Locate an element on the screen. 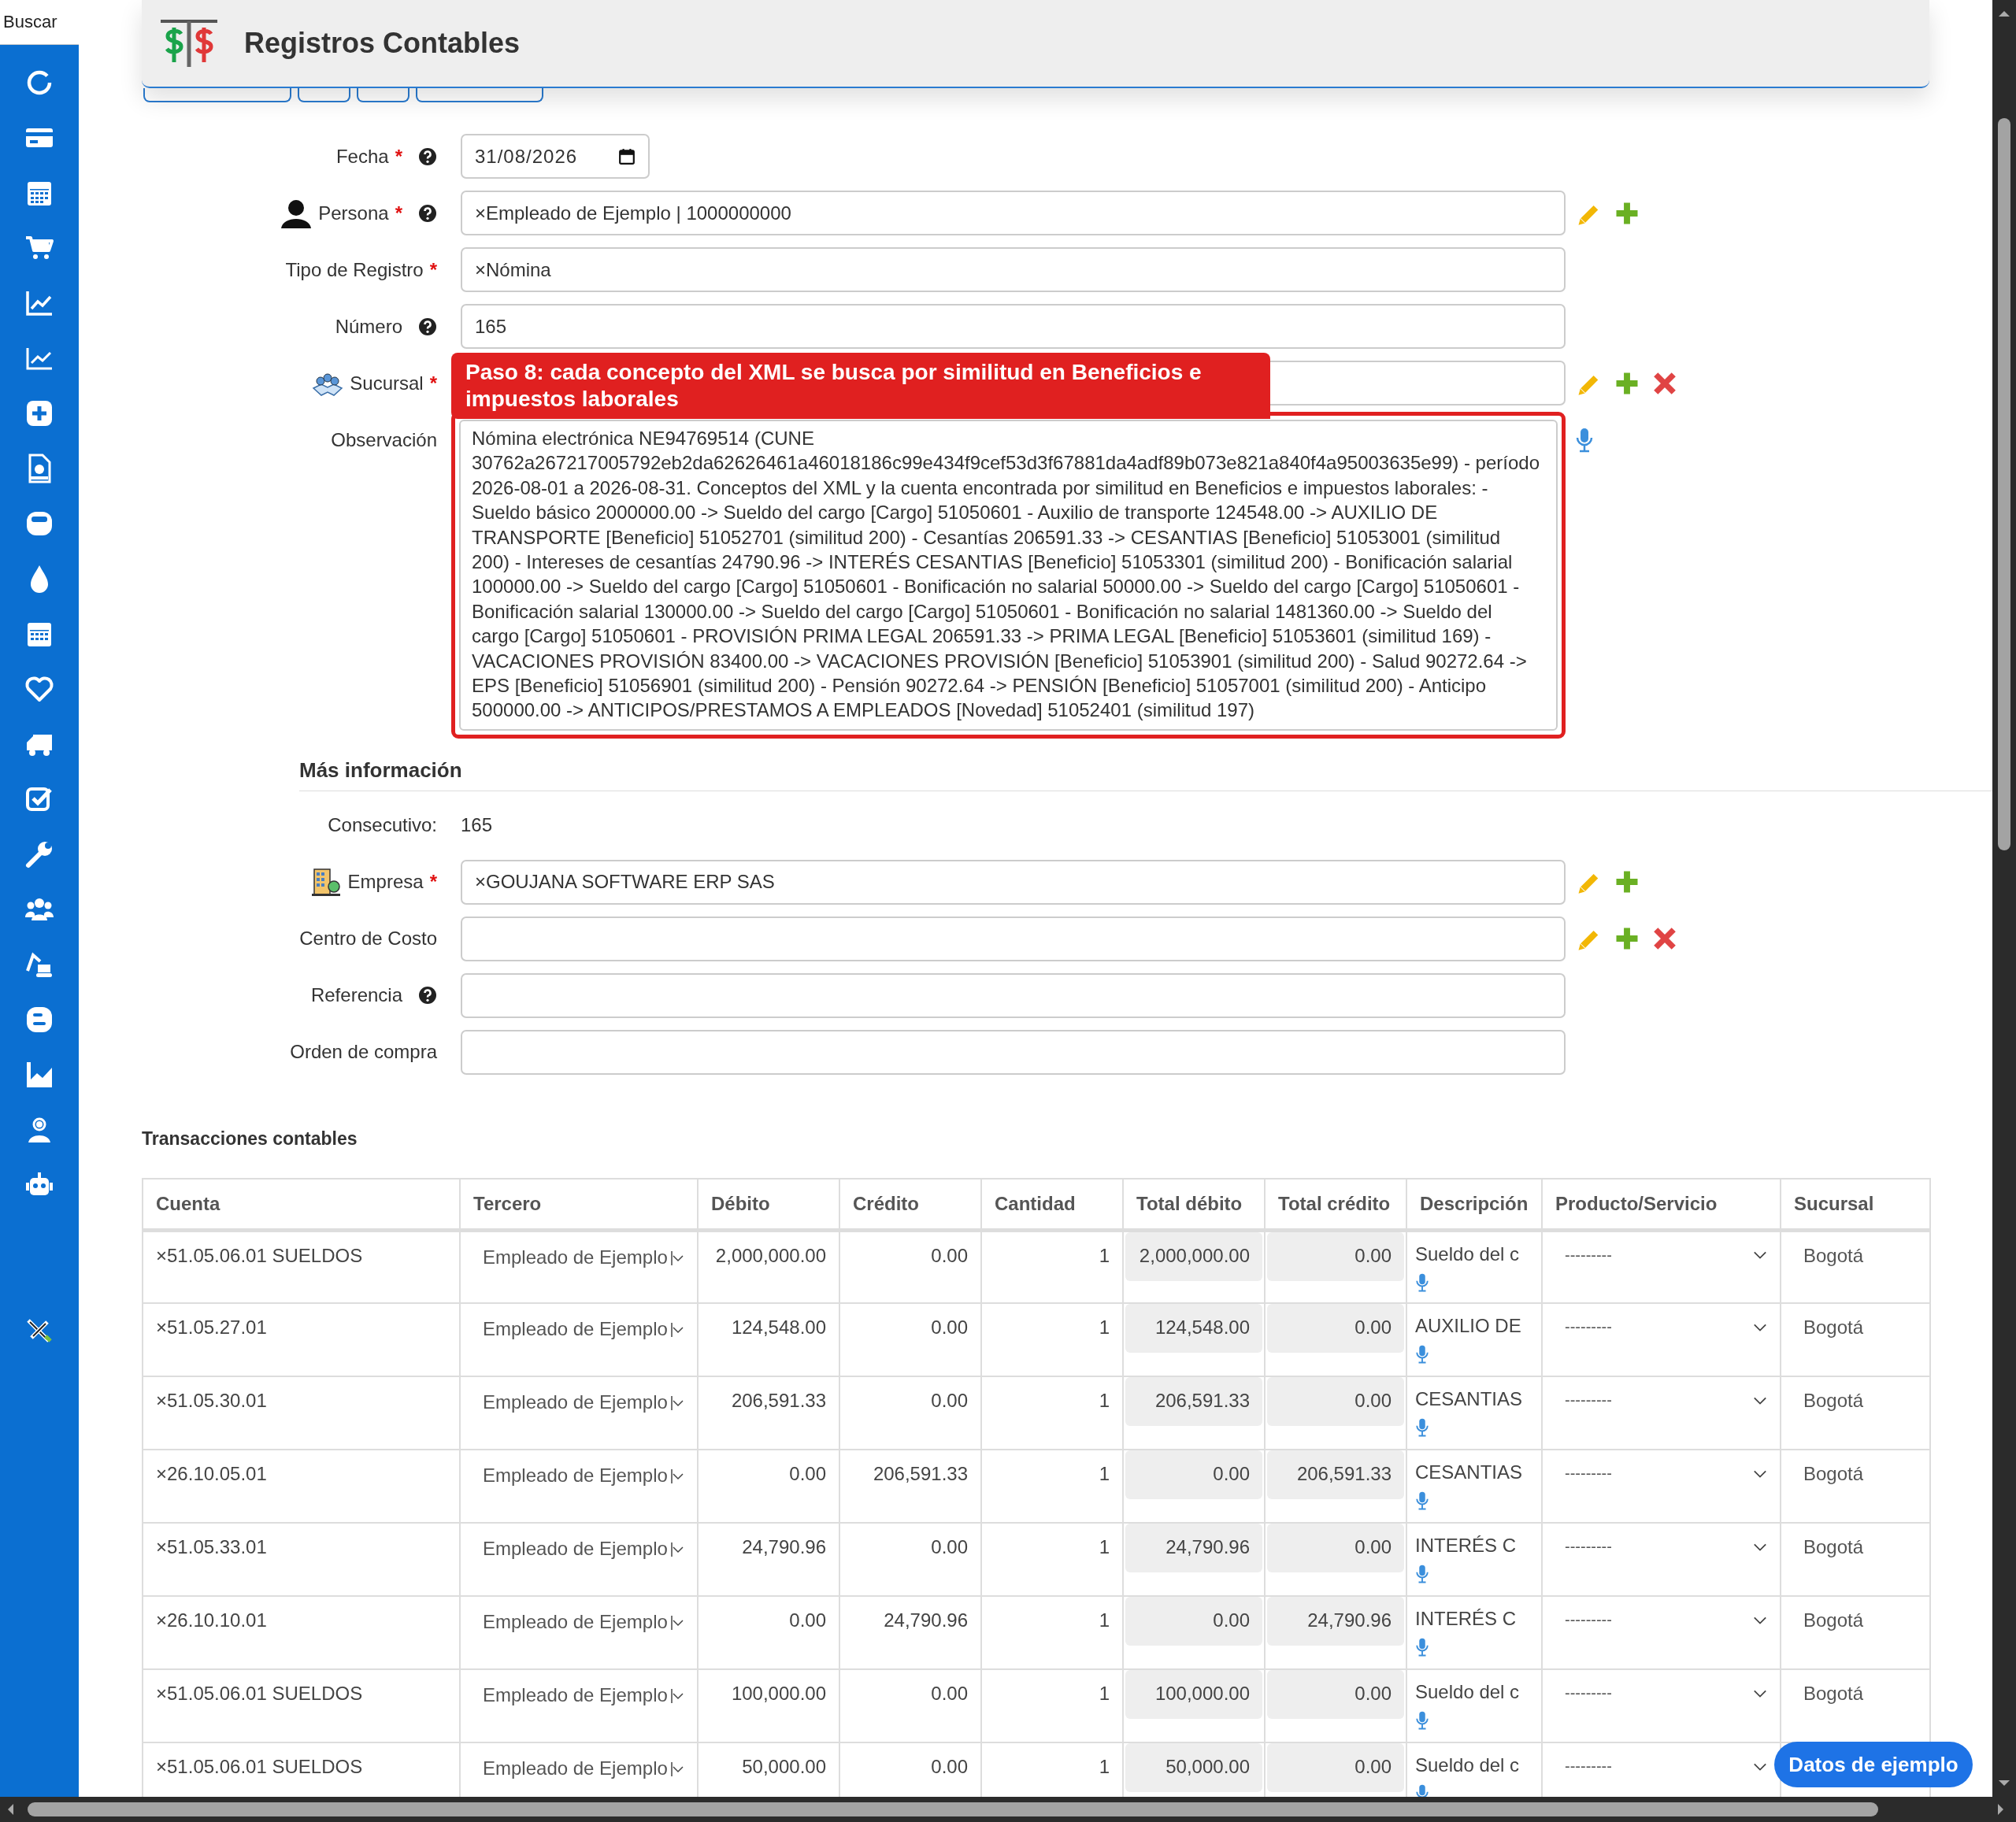 The image size is (2016, 1822). column-header: Producto/Servicio is located at coordinates (1661, 1204).